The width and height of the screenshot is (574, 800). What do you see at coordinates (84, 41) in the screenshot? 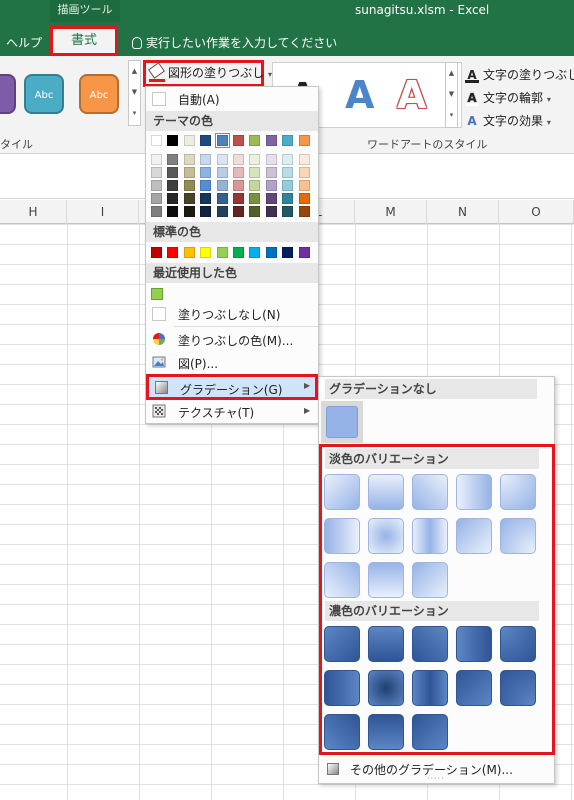
I see `tab-format: 書式` at bounding box center [84, 41].